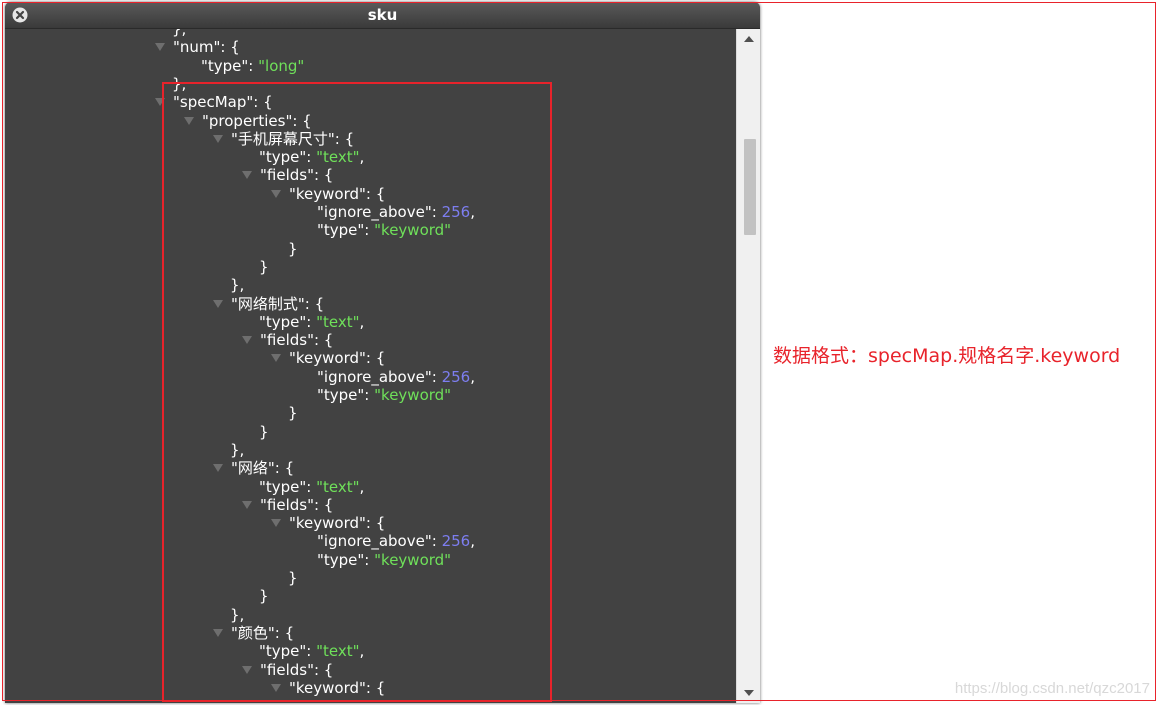 This screenshot has width=1160, height=705. I want to click on vertical-scrollbar, so click(748, 366).